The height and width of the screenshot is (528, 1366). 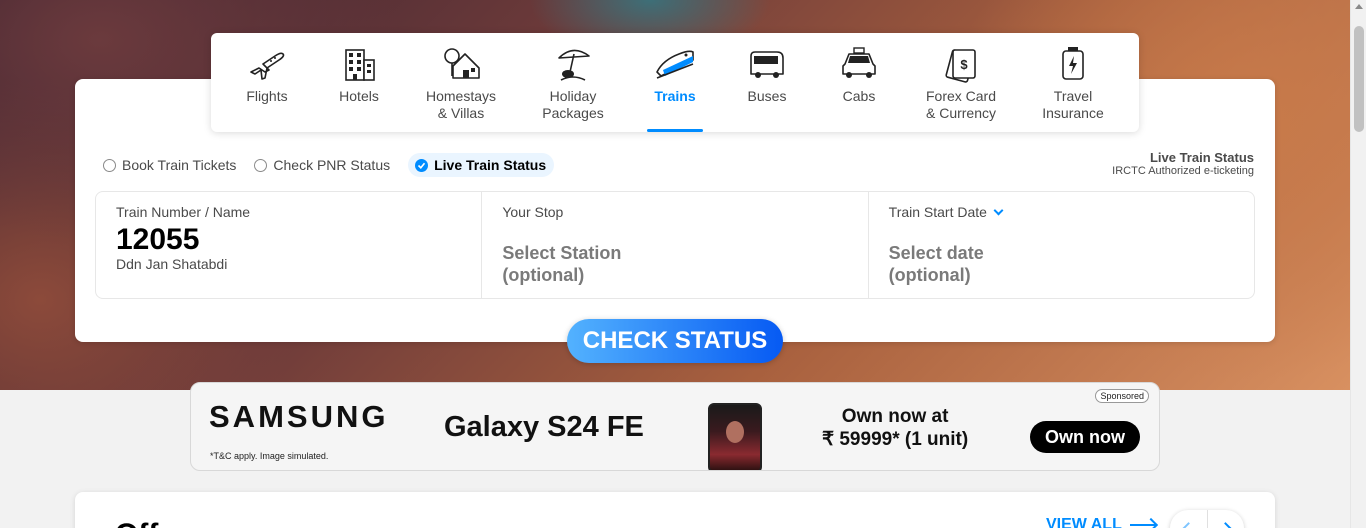 I want to click on nav-buses: Buses, so click(x=767, y=82).